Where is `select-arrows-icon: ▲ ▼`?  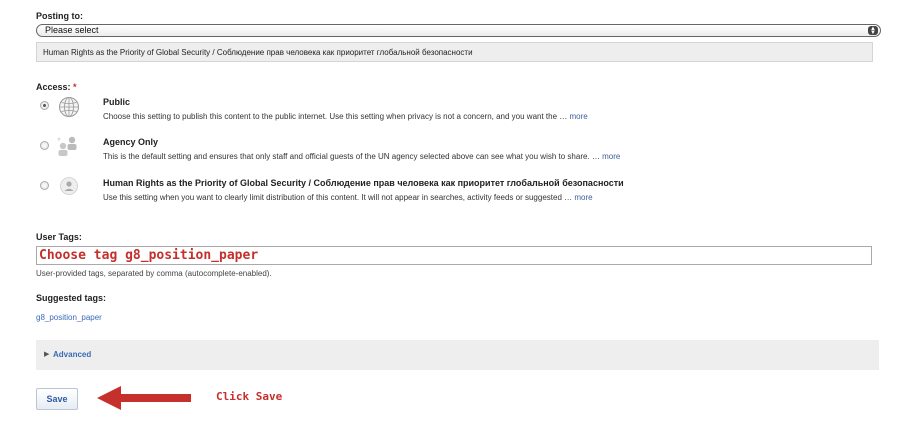 select-arrows-icon: ▲ ▼ is located at coordinates (873, 31).